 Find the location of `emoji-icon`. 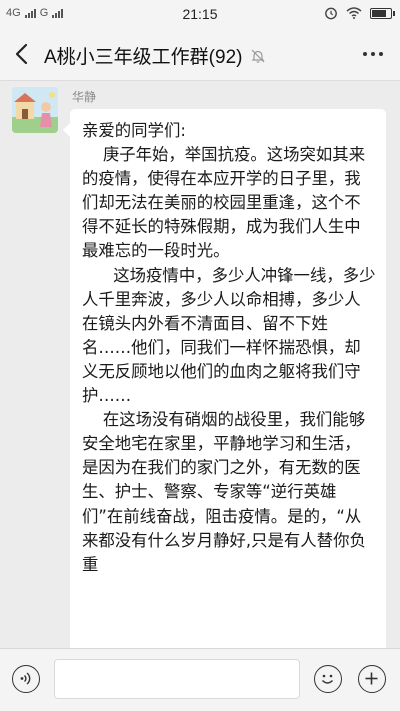

emoji-icon is located at coordinates (327, 679).